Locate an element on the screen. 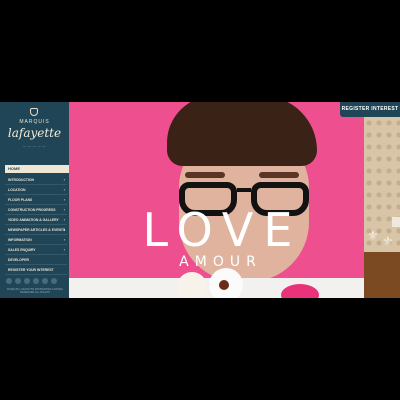  sidebar-item-label: NEWSPAPER ARTICLES & EVENTS is located at coordinates (37, 230).